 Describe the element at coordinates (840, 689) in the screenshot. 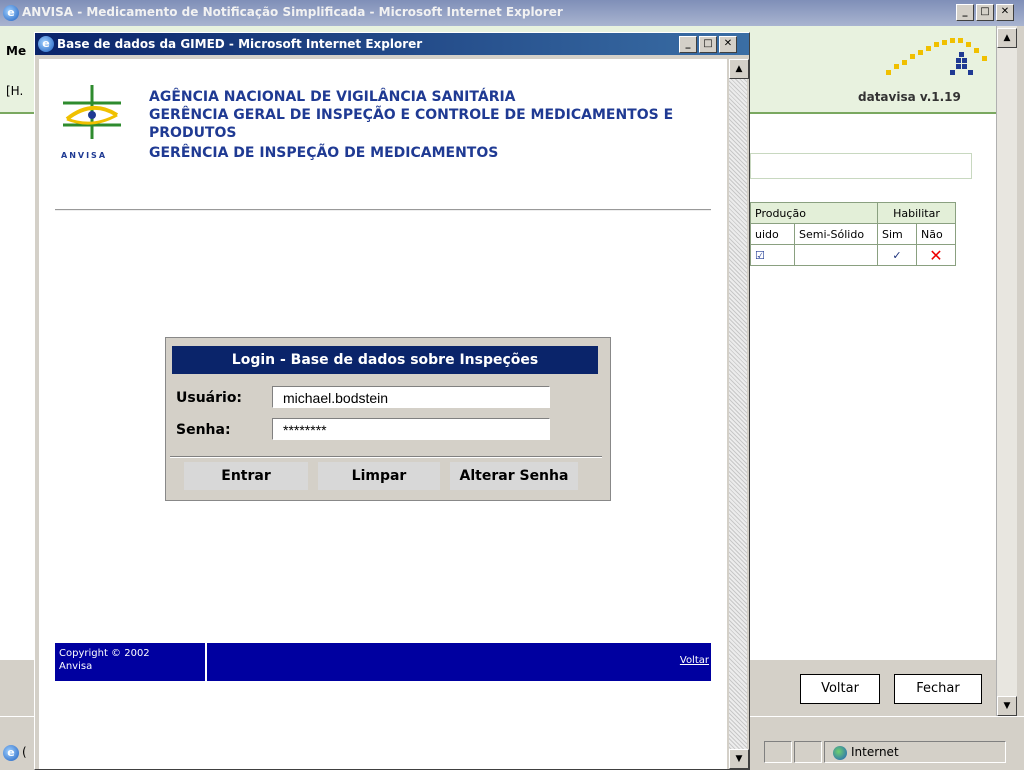

I see `voltar-button: Voltar` at that location.